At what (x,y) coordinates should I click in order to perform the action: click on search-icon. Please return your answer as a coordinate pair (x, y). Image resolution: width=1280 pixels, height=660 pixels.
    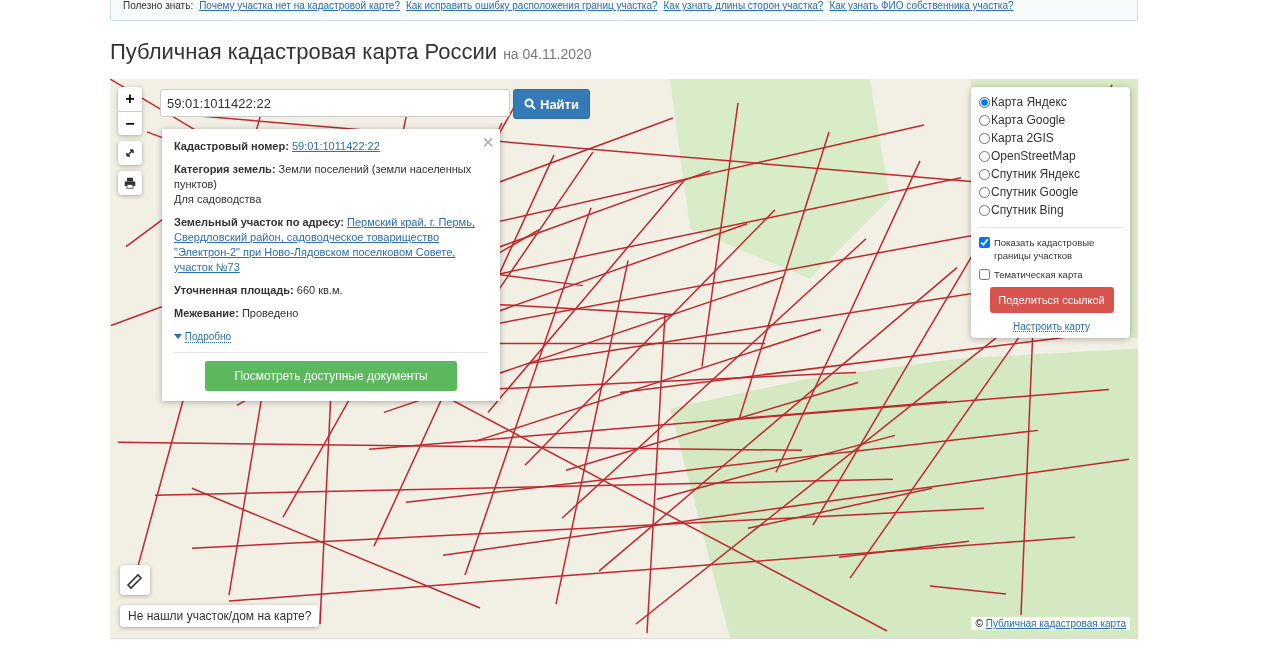
    Looking at the image, I should click on (530, 104).